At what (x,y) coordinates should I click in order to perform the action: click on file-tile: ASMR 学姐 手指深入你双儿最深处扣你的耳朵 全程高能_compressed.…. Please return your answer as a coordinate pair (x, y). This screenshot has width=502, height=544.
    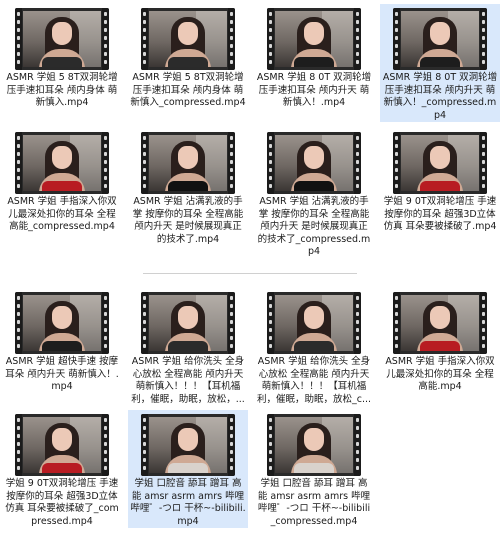
    Looking at the image, I should click on (62, 181).